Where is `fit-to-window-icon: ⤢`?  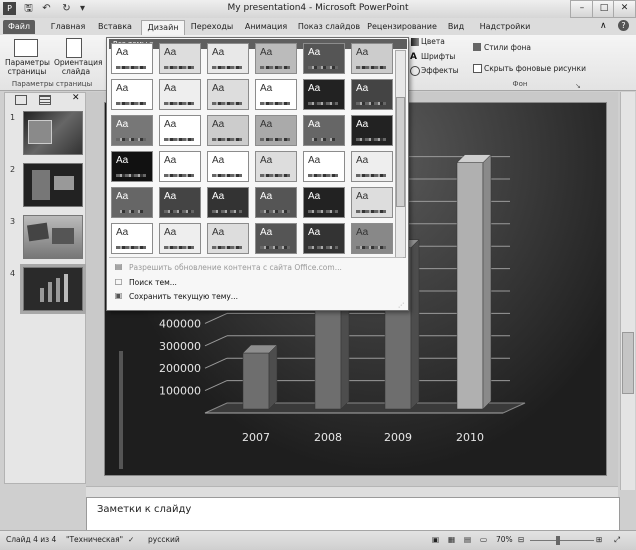 fit-to-window-icon: ⤢ is located at coordinates (617, 540).